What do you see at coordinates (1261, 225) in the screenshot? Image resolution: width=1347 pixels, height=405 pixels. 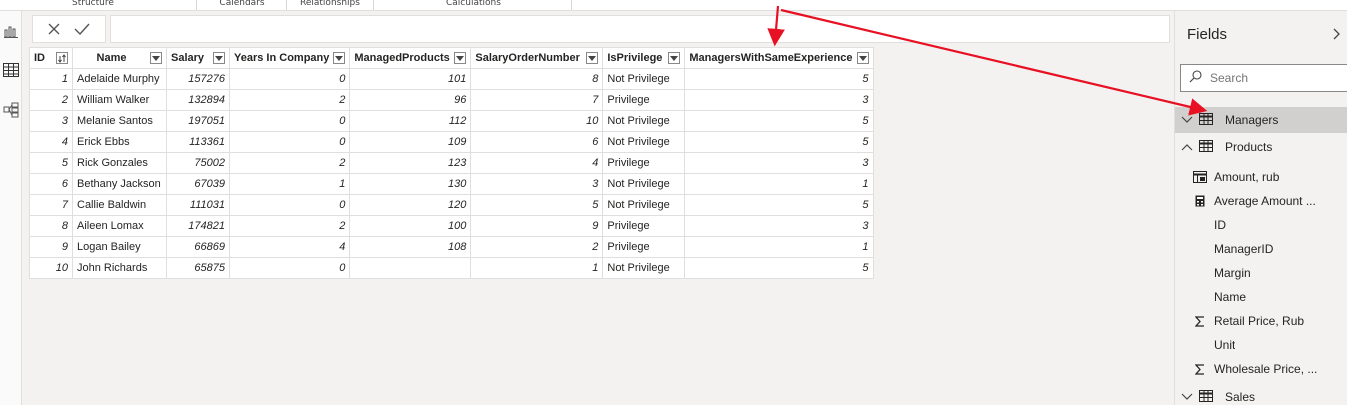 I see `field-item: ID` at bounding box center [1261, 225].